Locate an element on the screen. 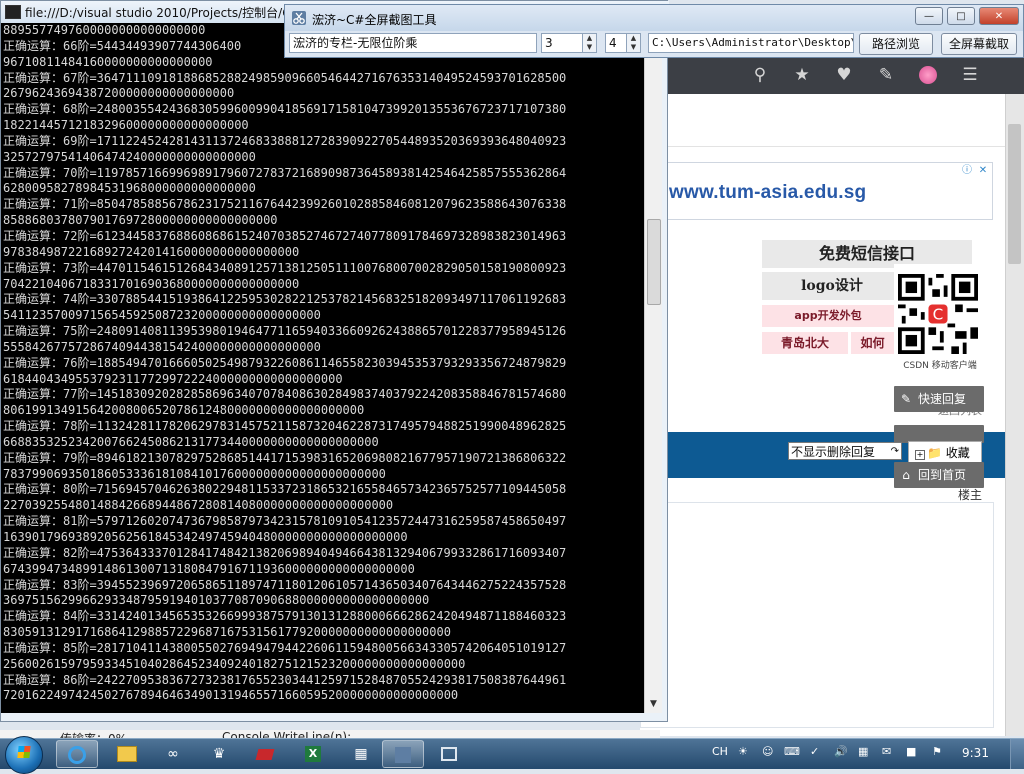  ad-url-text: www.tum-asia.edu.sg is located at coordinates (768, 192).